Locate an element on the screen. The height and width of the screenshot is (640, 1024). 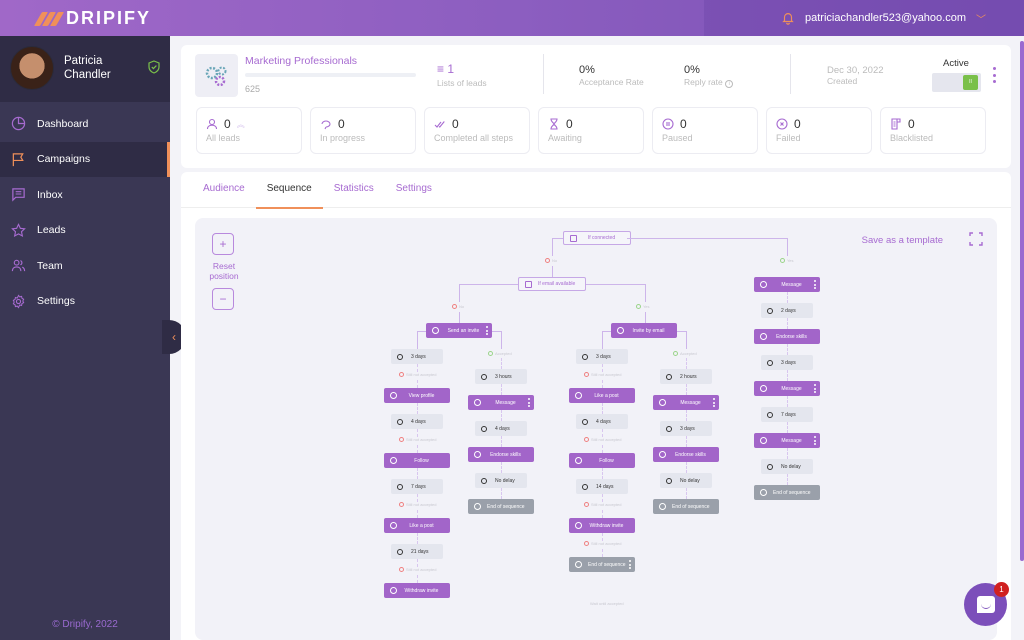
zoom-out-button: − is located at coordinates (223, 299).